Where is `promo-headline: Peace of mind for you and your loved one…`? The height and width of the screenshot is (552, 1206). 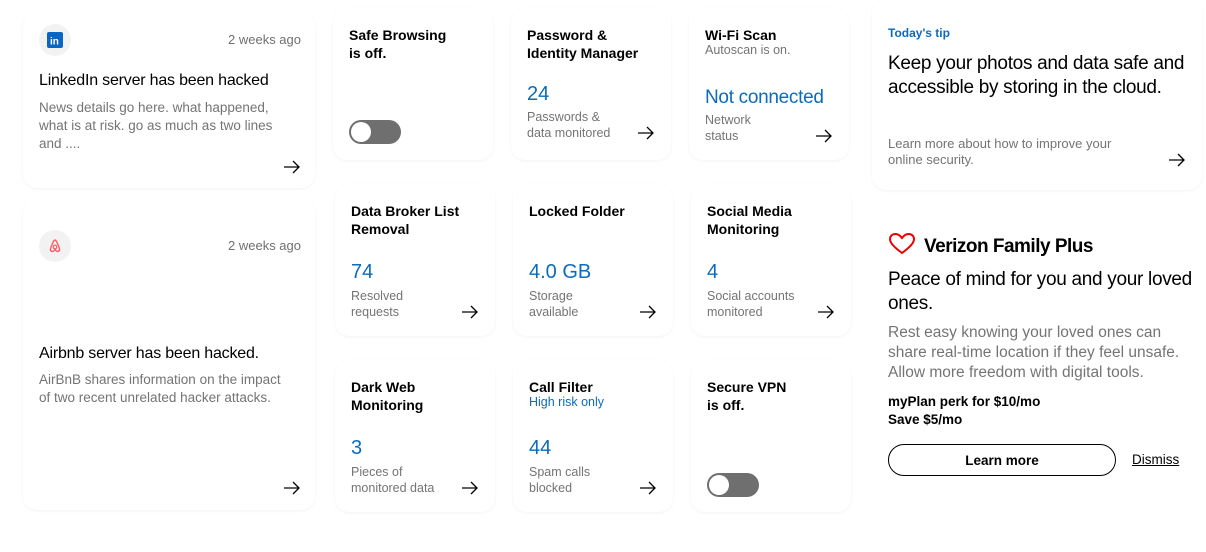 promo-headline: Peace of mind for you and your loved one… is located at coordinates (1040, 291).